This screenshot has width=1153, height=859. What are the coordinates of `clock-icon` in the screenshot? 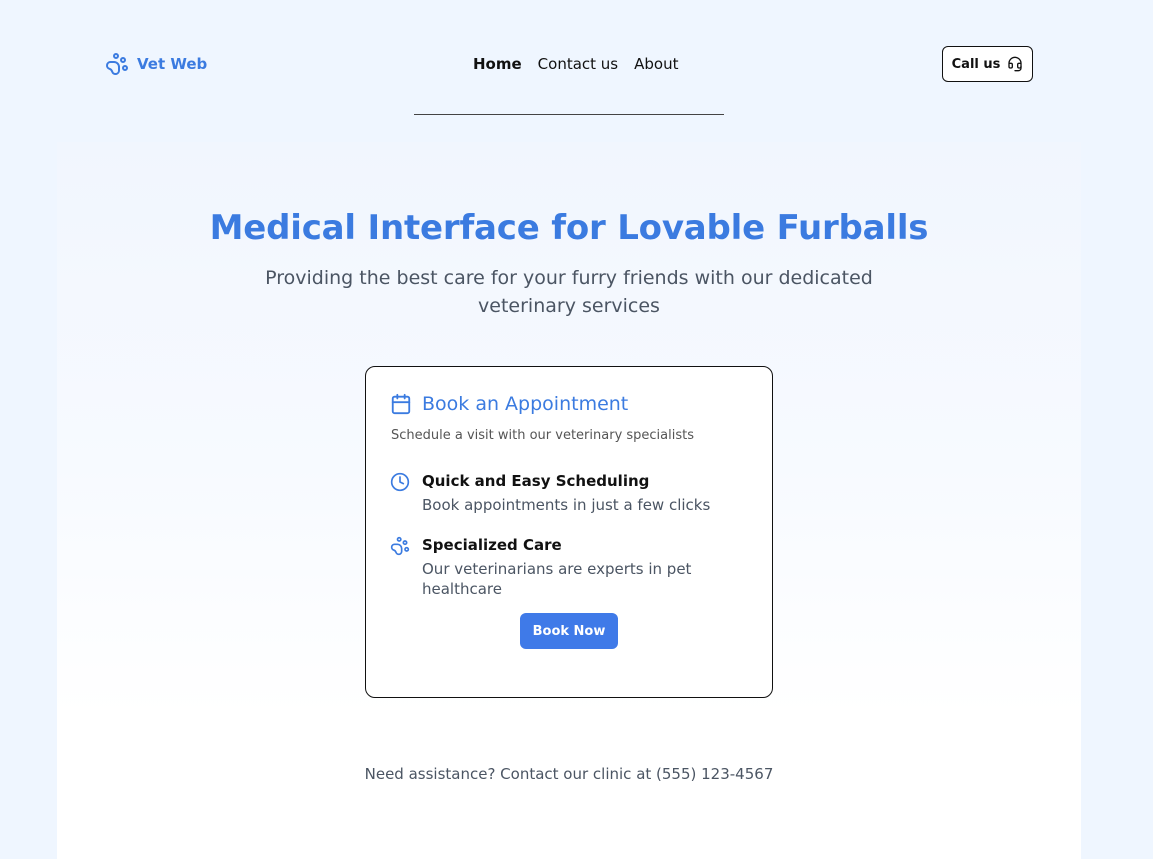 It's located at (400, 482).